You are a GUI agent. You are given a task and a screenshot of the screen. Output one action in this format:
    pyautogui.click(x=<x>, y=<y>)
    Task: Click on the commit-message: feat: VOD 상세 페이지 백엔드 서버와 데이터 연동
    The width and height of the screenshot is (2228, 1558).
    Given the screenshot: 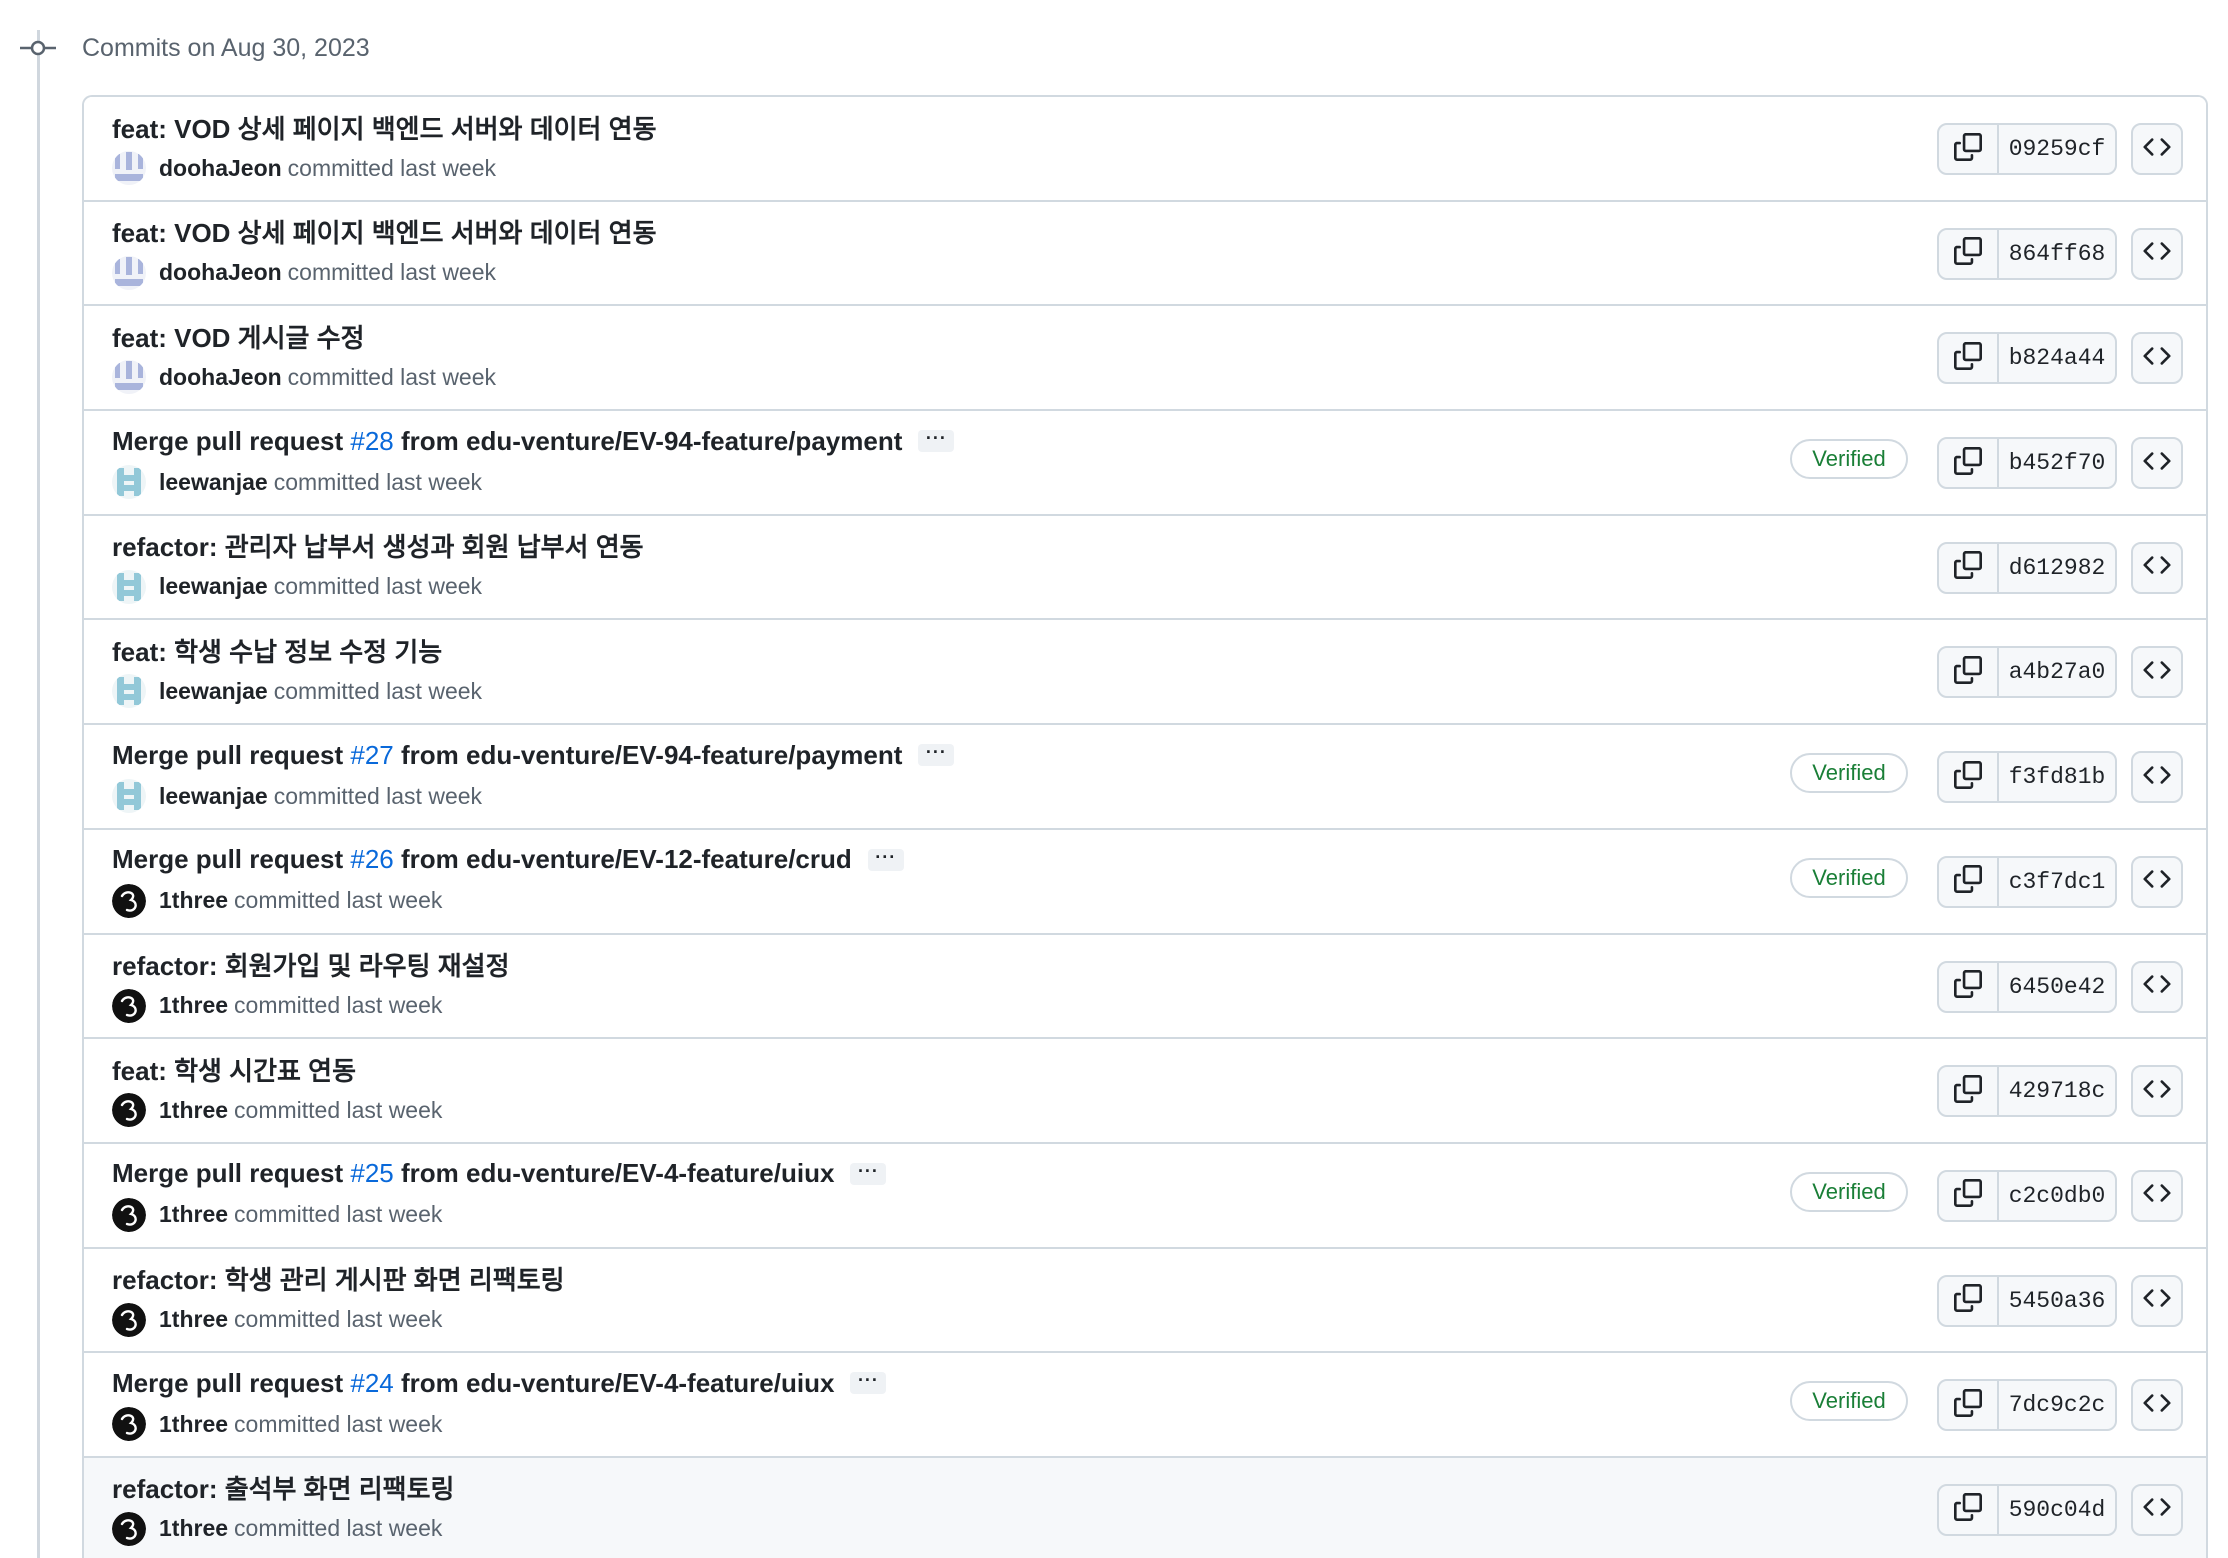 What is the action you would take?
    pyautogui.click(x=384, y=232)
    